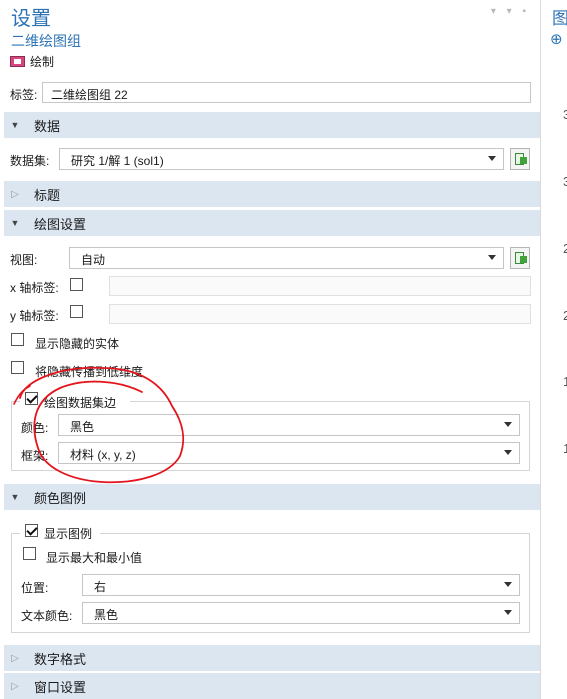 The height and width of the screenshot is (699, 567). What do you see at coordinates (272, 497) in the screenshot?
I see `section-color-legend: ▼ 颜色图例` at bounding box center [272, 497].